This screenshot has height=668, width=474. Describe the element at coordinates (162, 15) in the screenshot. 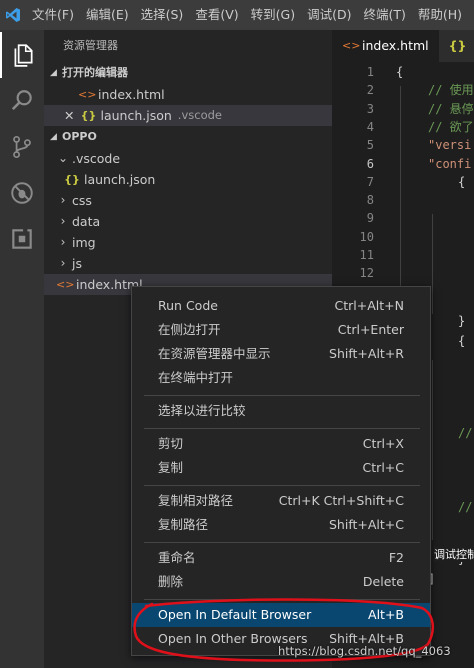

I see `menu-selection: 选择(S)` at that location.